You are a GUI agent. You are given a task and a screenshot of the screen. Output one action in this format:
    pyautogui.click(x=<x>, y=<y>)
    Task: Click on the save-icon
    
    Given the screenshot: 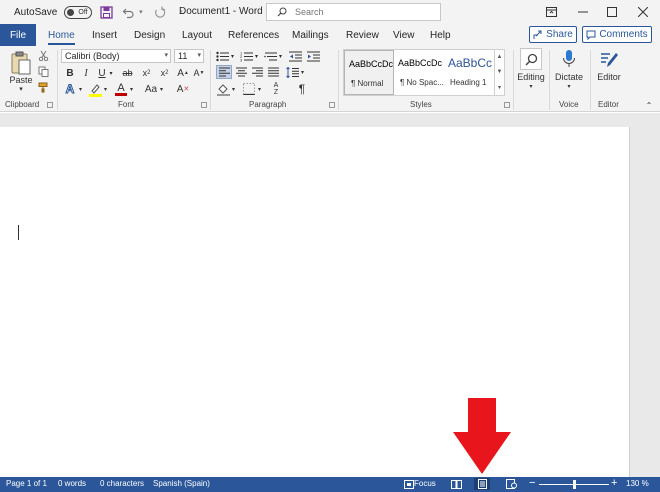 What is the action you would take?
    pyautogui.click(x=106, y=12)
    